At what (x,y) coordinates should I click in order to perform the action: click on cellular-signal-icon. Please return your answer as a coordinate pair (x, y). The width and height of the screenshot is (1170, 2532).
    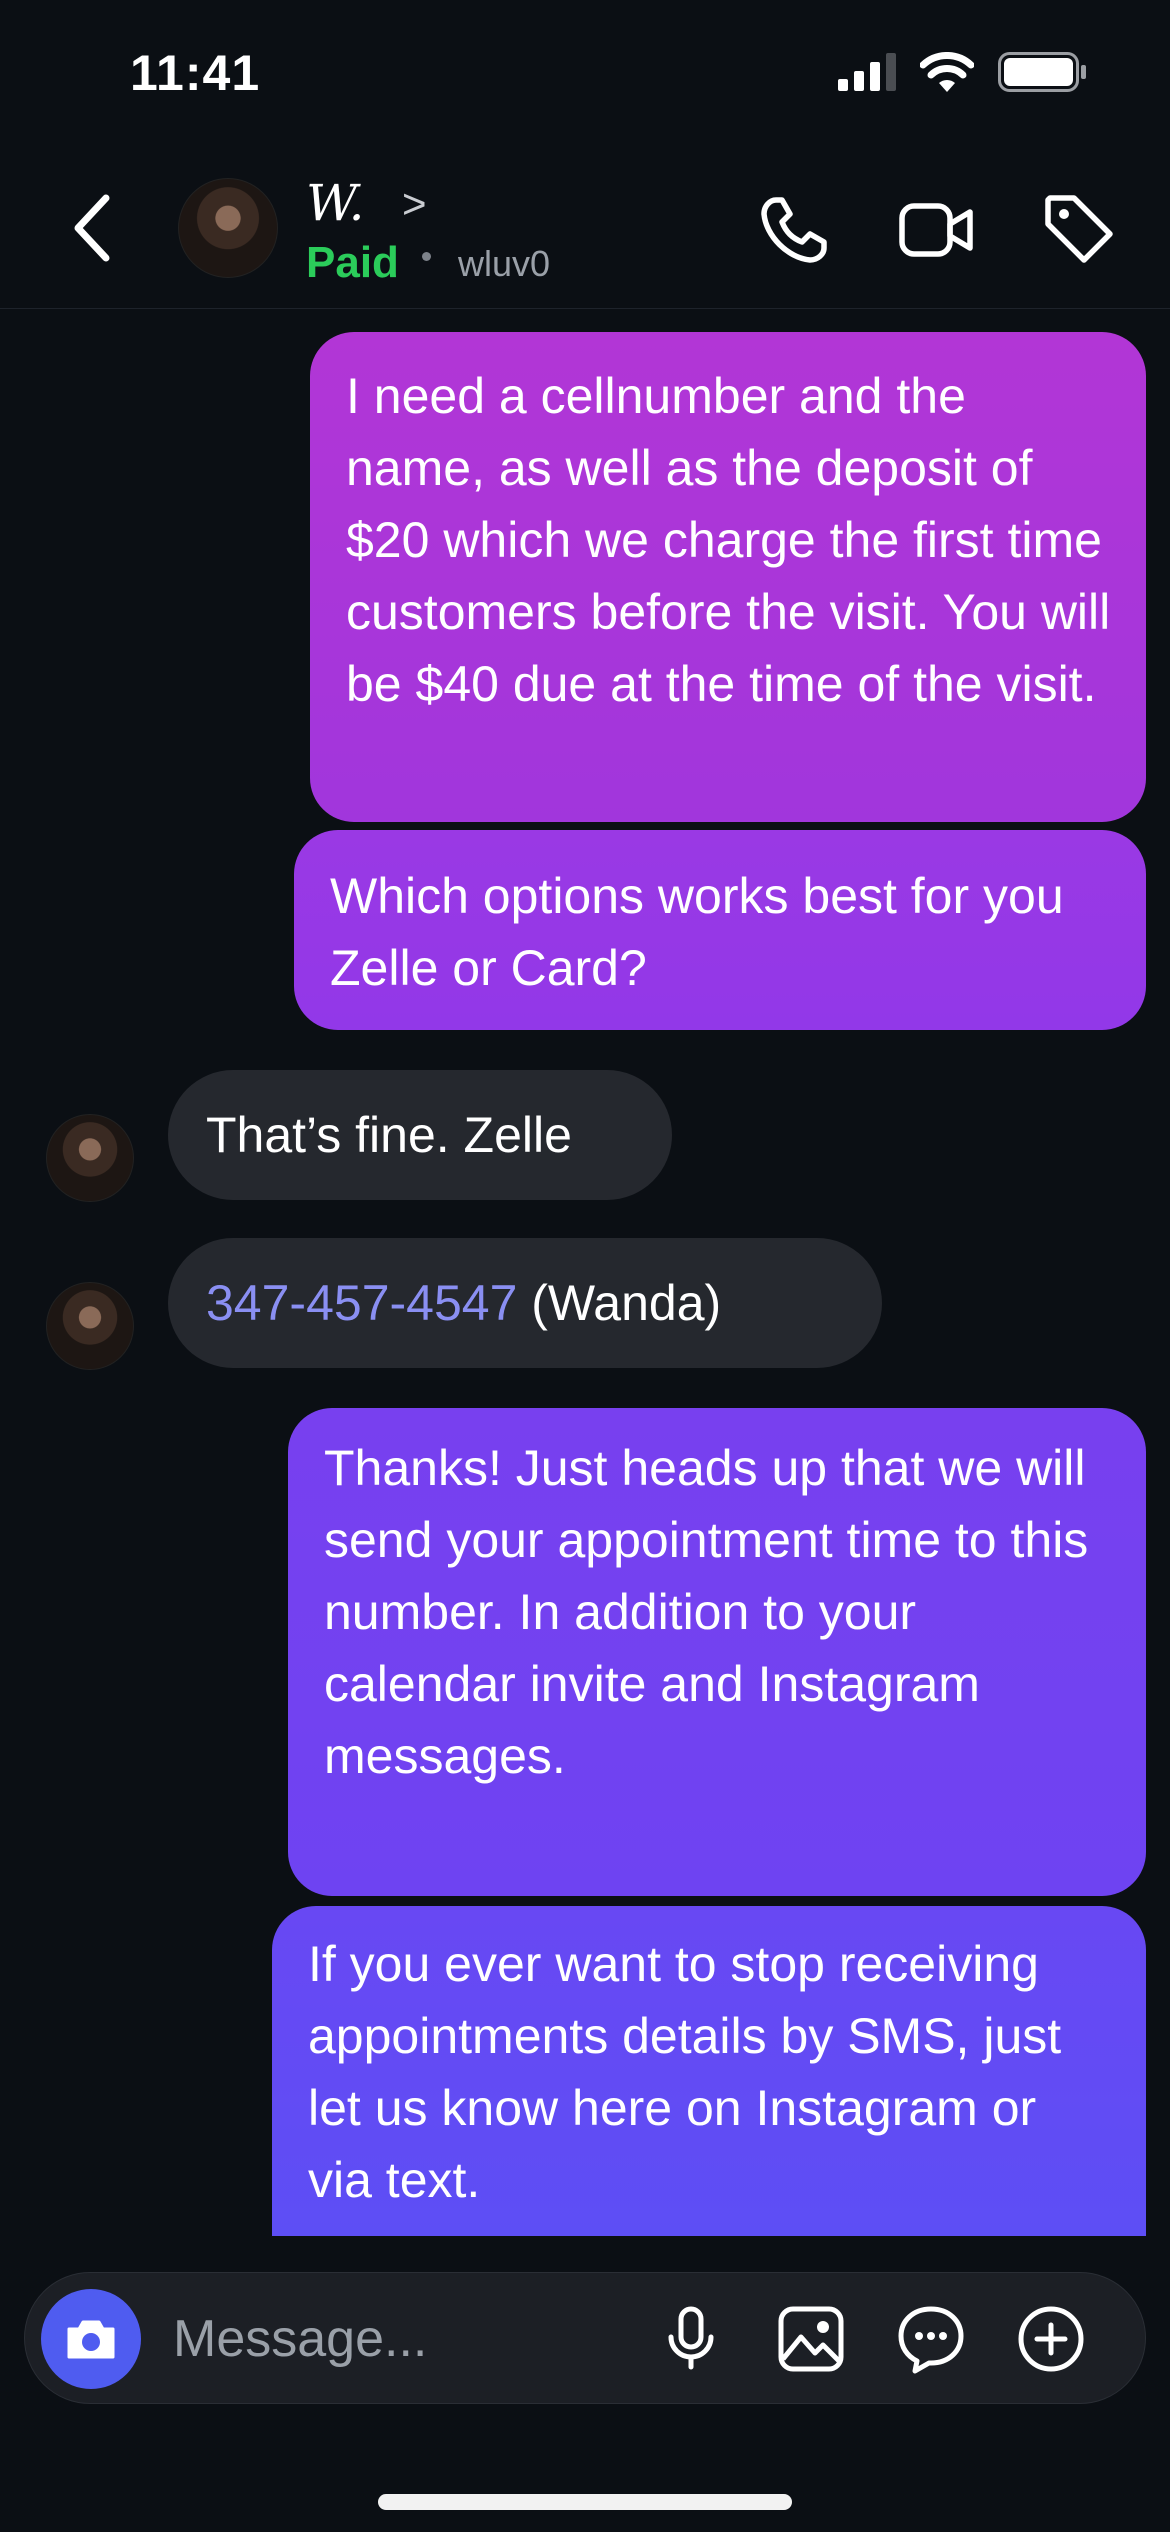
    Looking at the image, I should click on (867, 72).